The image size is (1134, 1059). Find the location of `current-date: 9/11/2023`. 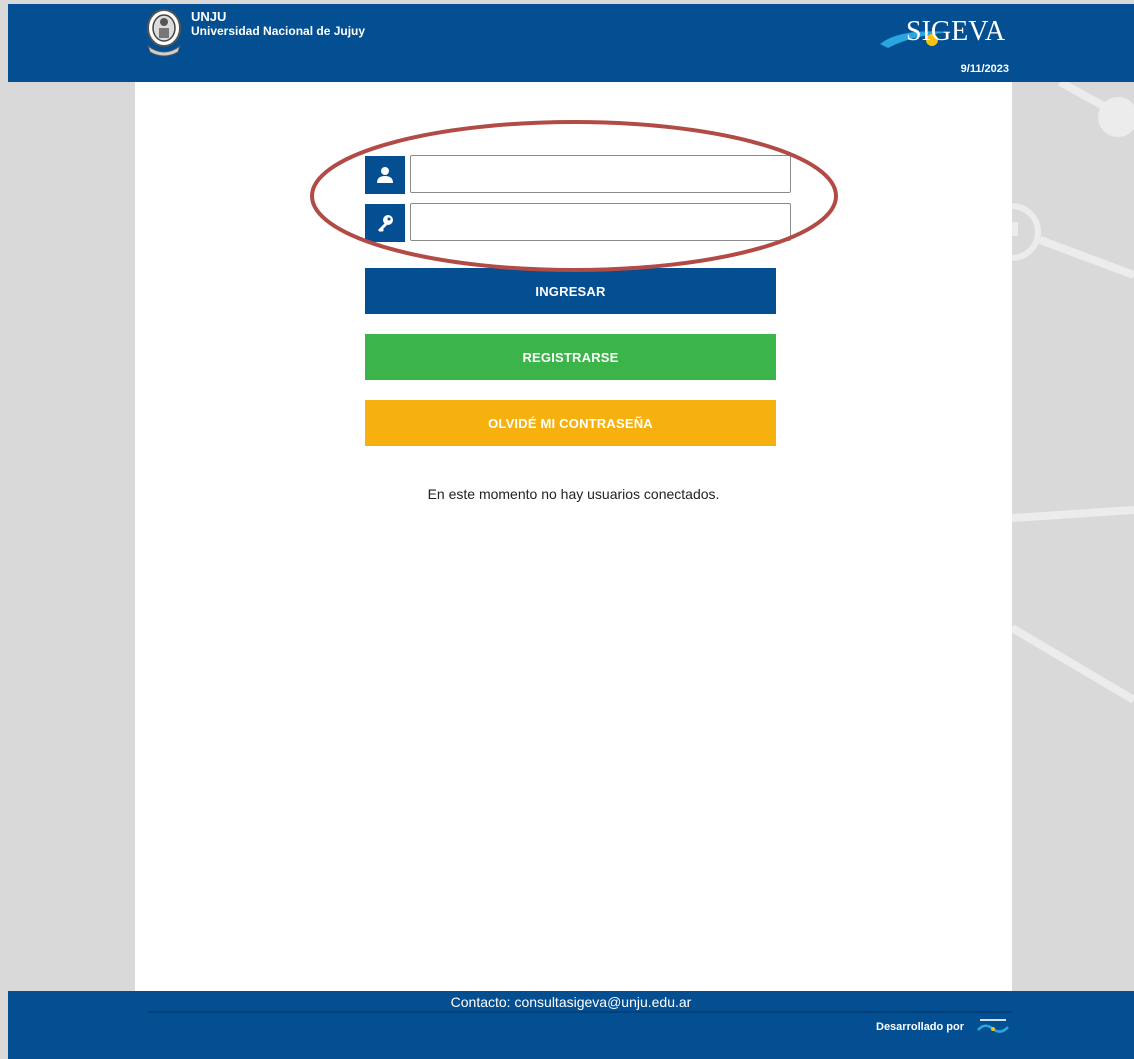

current-date: 9/11/2023 is located at coordinates (984, 69).